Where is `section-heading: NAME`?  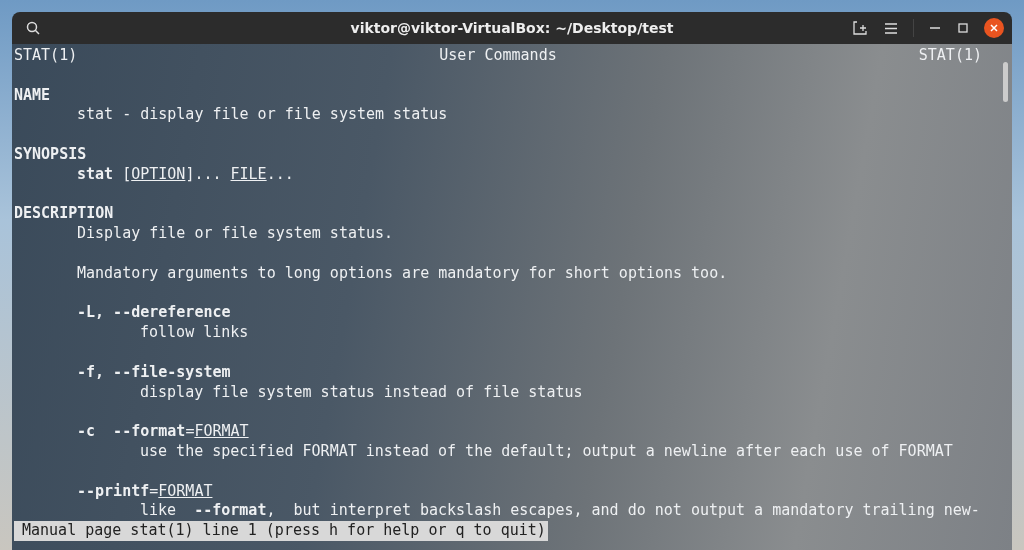
section-heading: NAME is located at coordinates (32, 95).